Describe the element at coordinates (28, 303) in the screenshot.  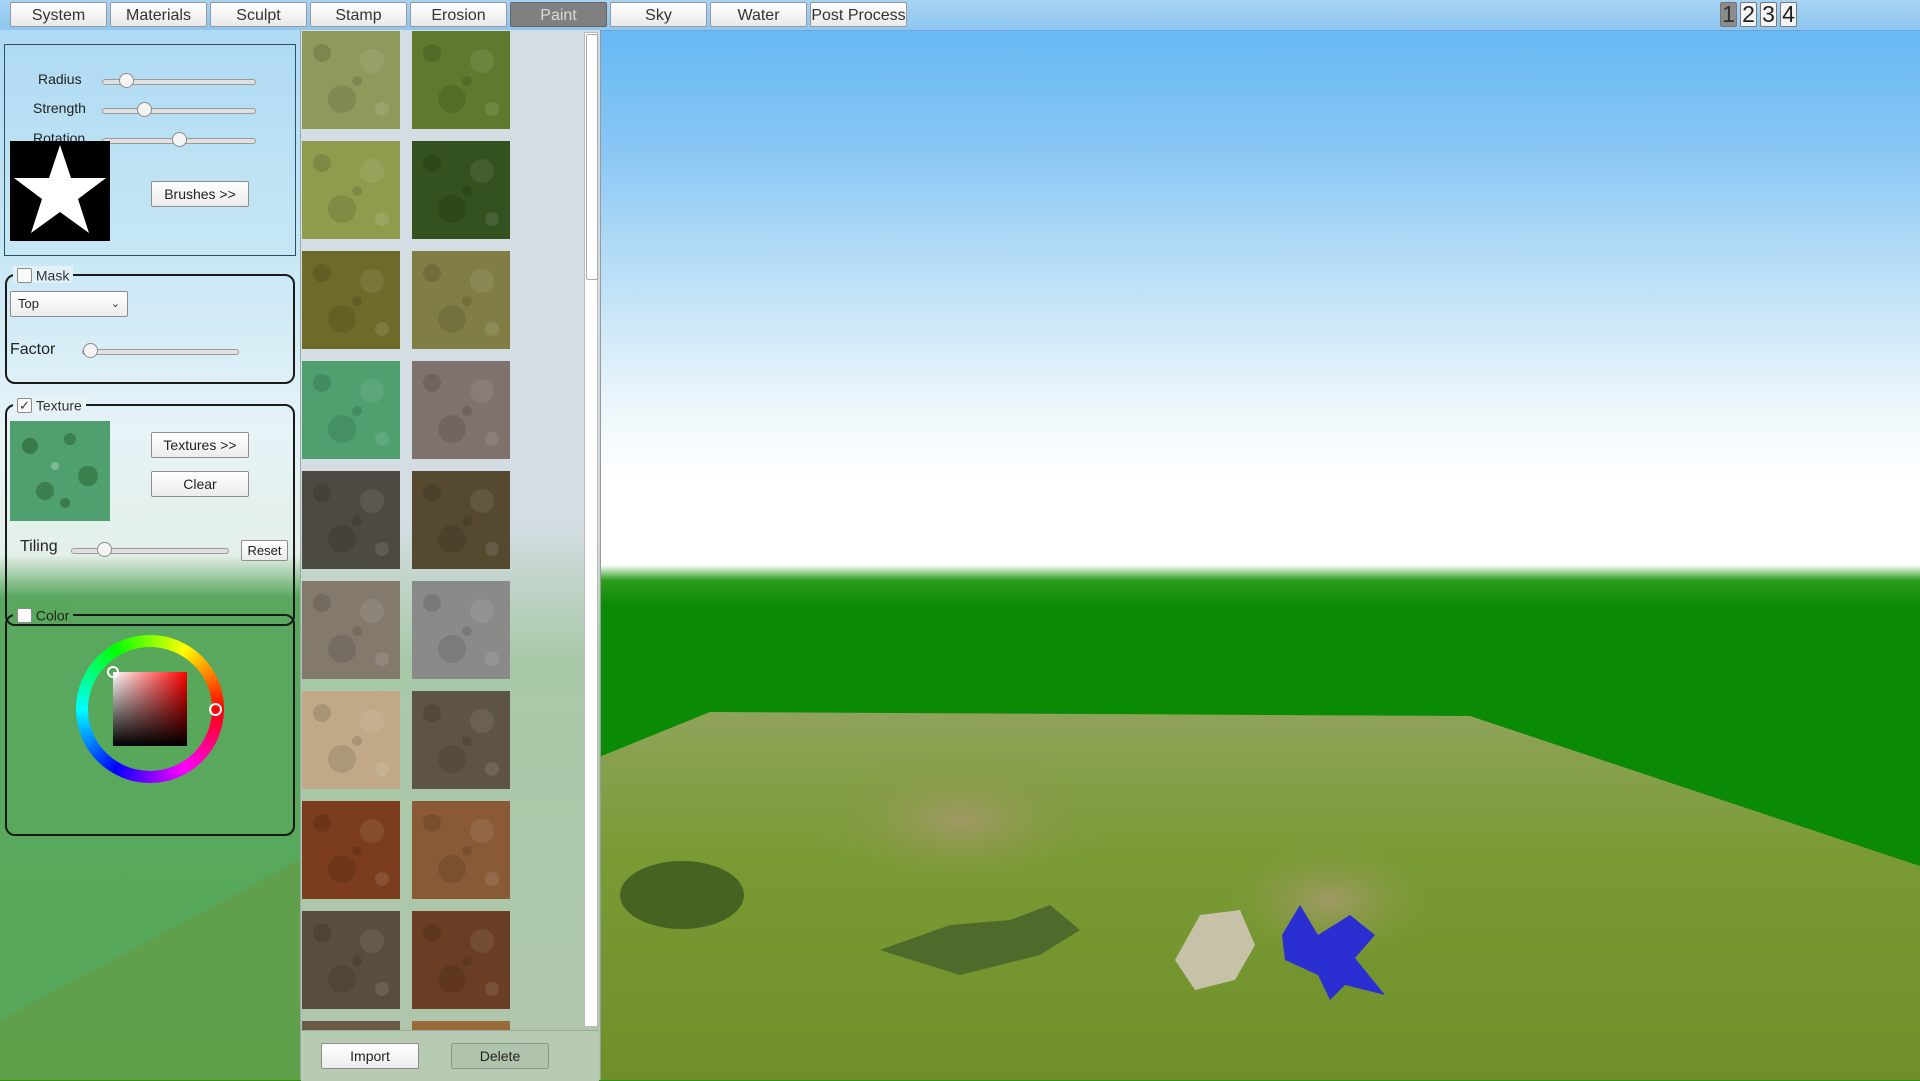
I see `mask-mode-value: Top` at that location.